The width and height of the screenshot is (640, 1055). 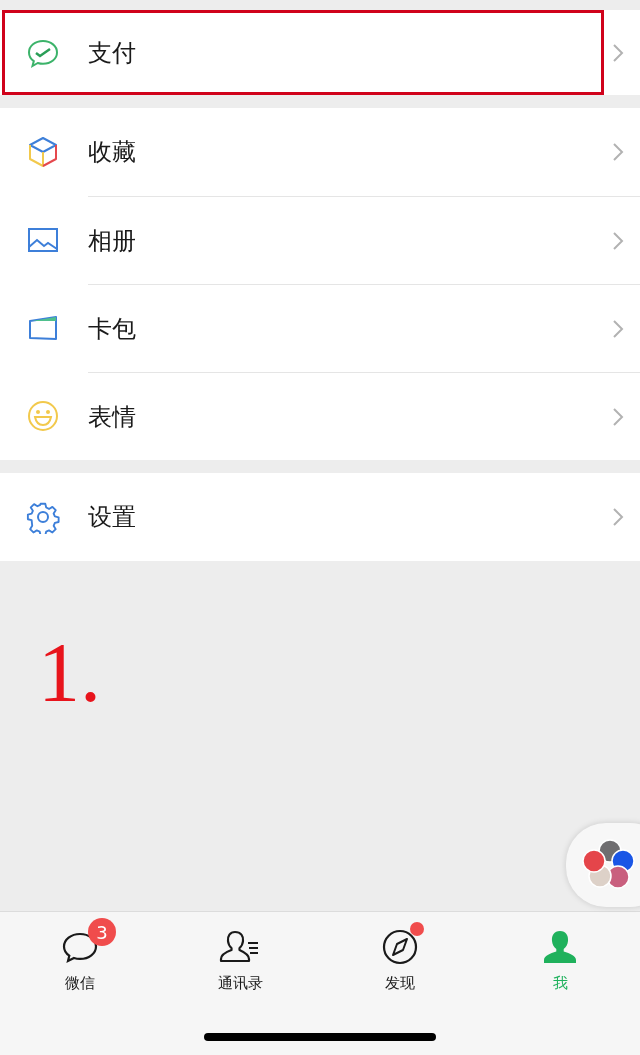 I want to click on compass-icon, so click(x=400, y=947).